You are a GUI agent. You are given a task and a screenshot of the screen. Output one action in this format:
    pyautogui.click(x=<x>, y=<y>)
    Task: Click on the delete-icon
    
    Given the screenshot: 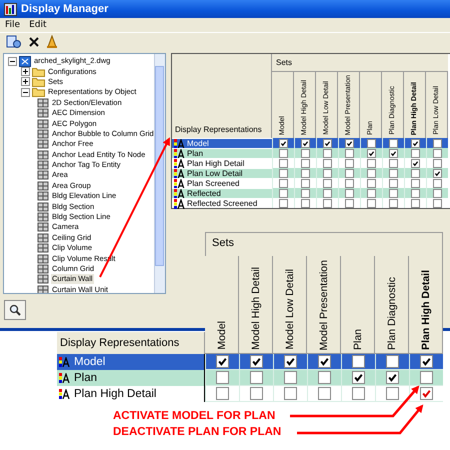 What is the action you would take?
    pyautogui.click(x=34, y=42)
    